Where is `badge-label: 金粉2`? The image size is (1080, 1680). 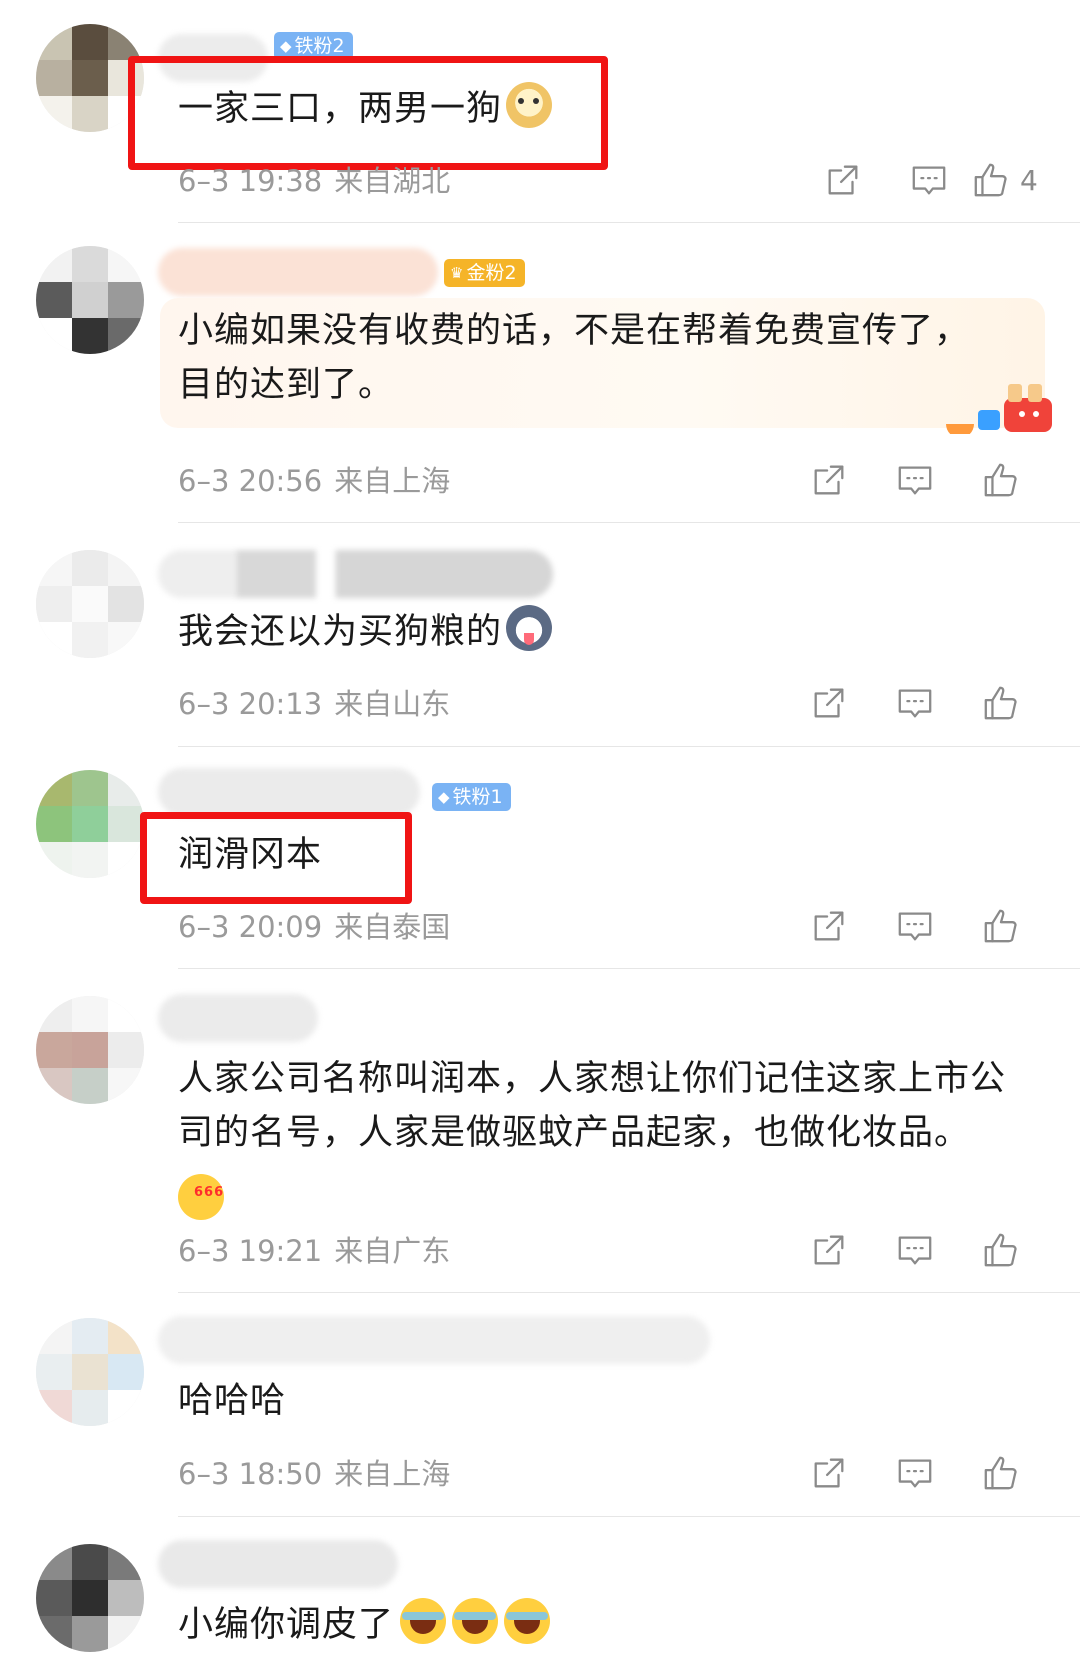 badge-label: 金粉2 is located at coordinates (491, 273).